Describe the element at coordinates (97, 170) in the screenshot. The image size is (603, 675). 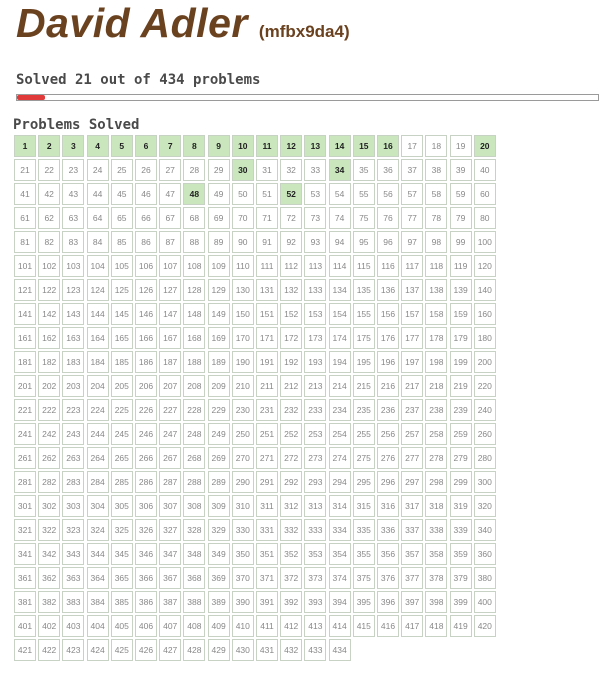
I see `problem-cell-24: 24` at that location.